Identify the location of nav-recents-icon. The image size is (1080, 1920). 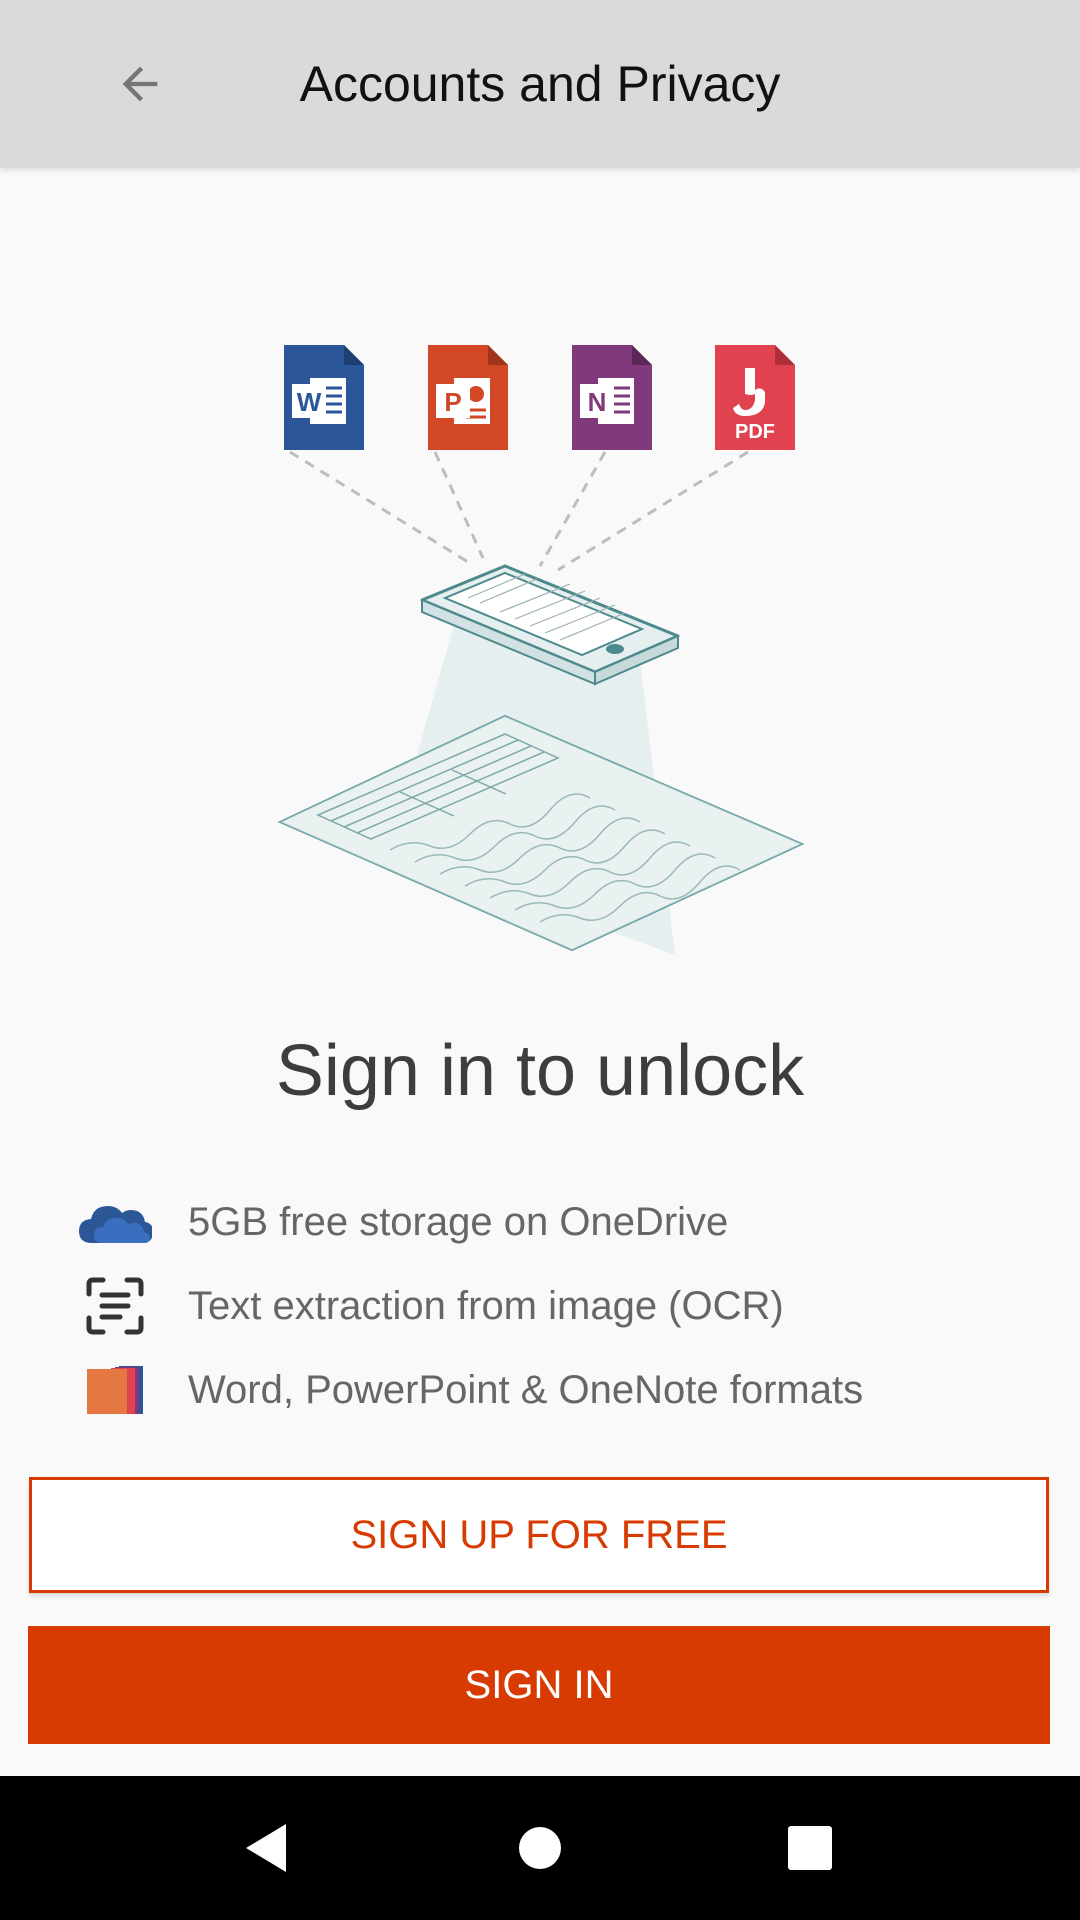
(810, 1848).